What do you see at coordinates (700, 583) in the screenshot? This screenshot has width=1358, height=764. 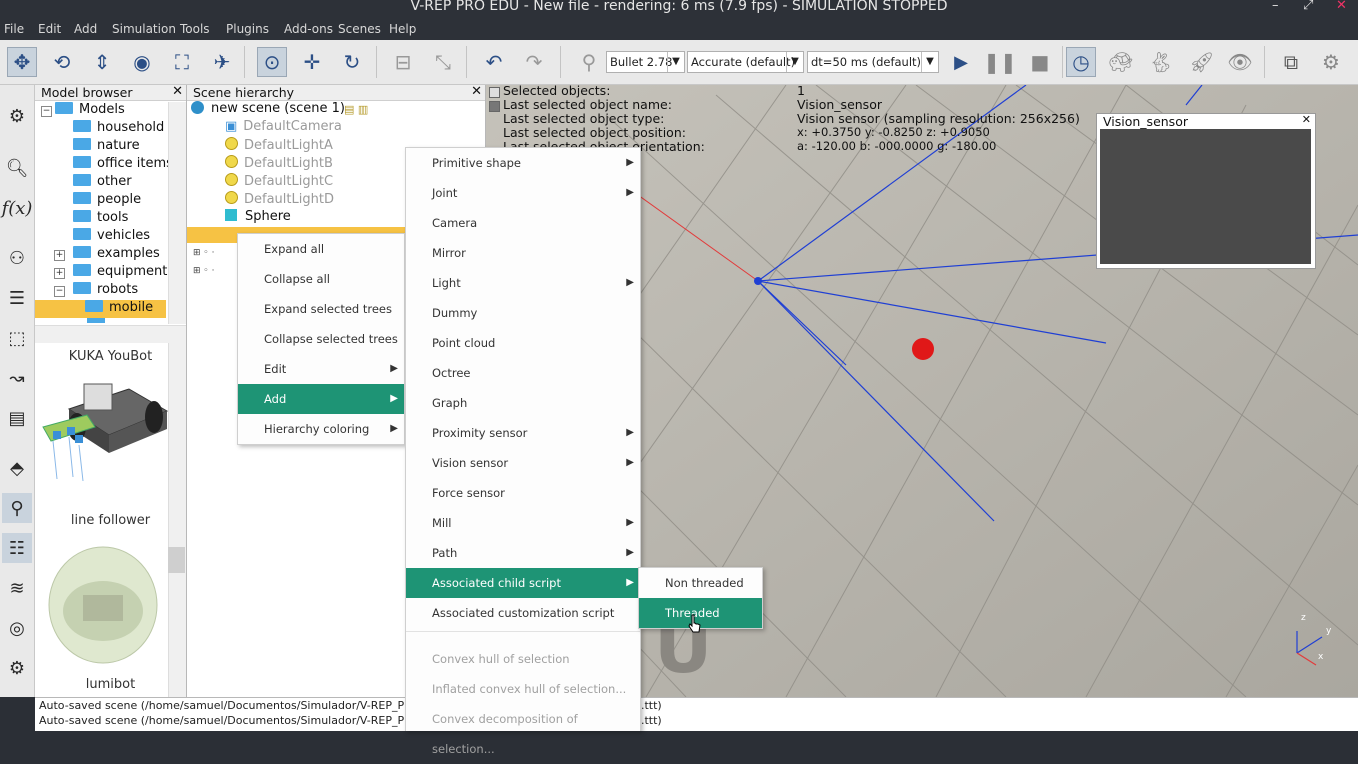 I see `menu-item-non-threaded: Non threaded` at bounding box center [700, 583].